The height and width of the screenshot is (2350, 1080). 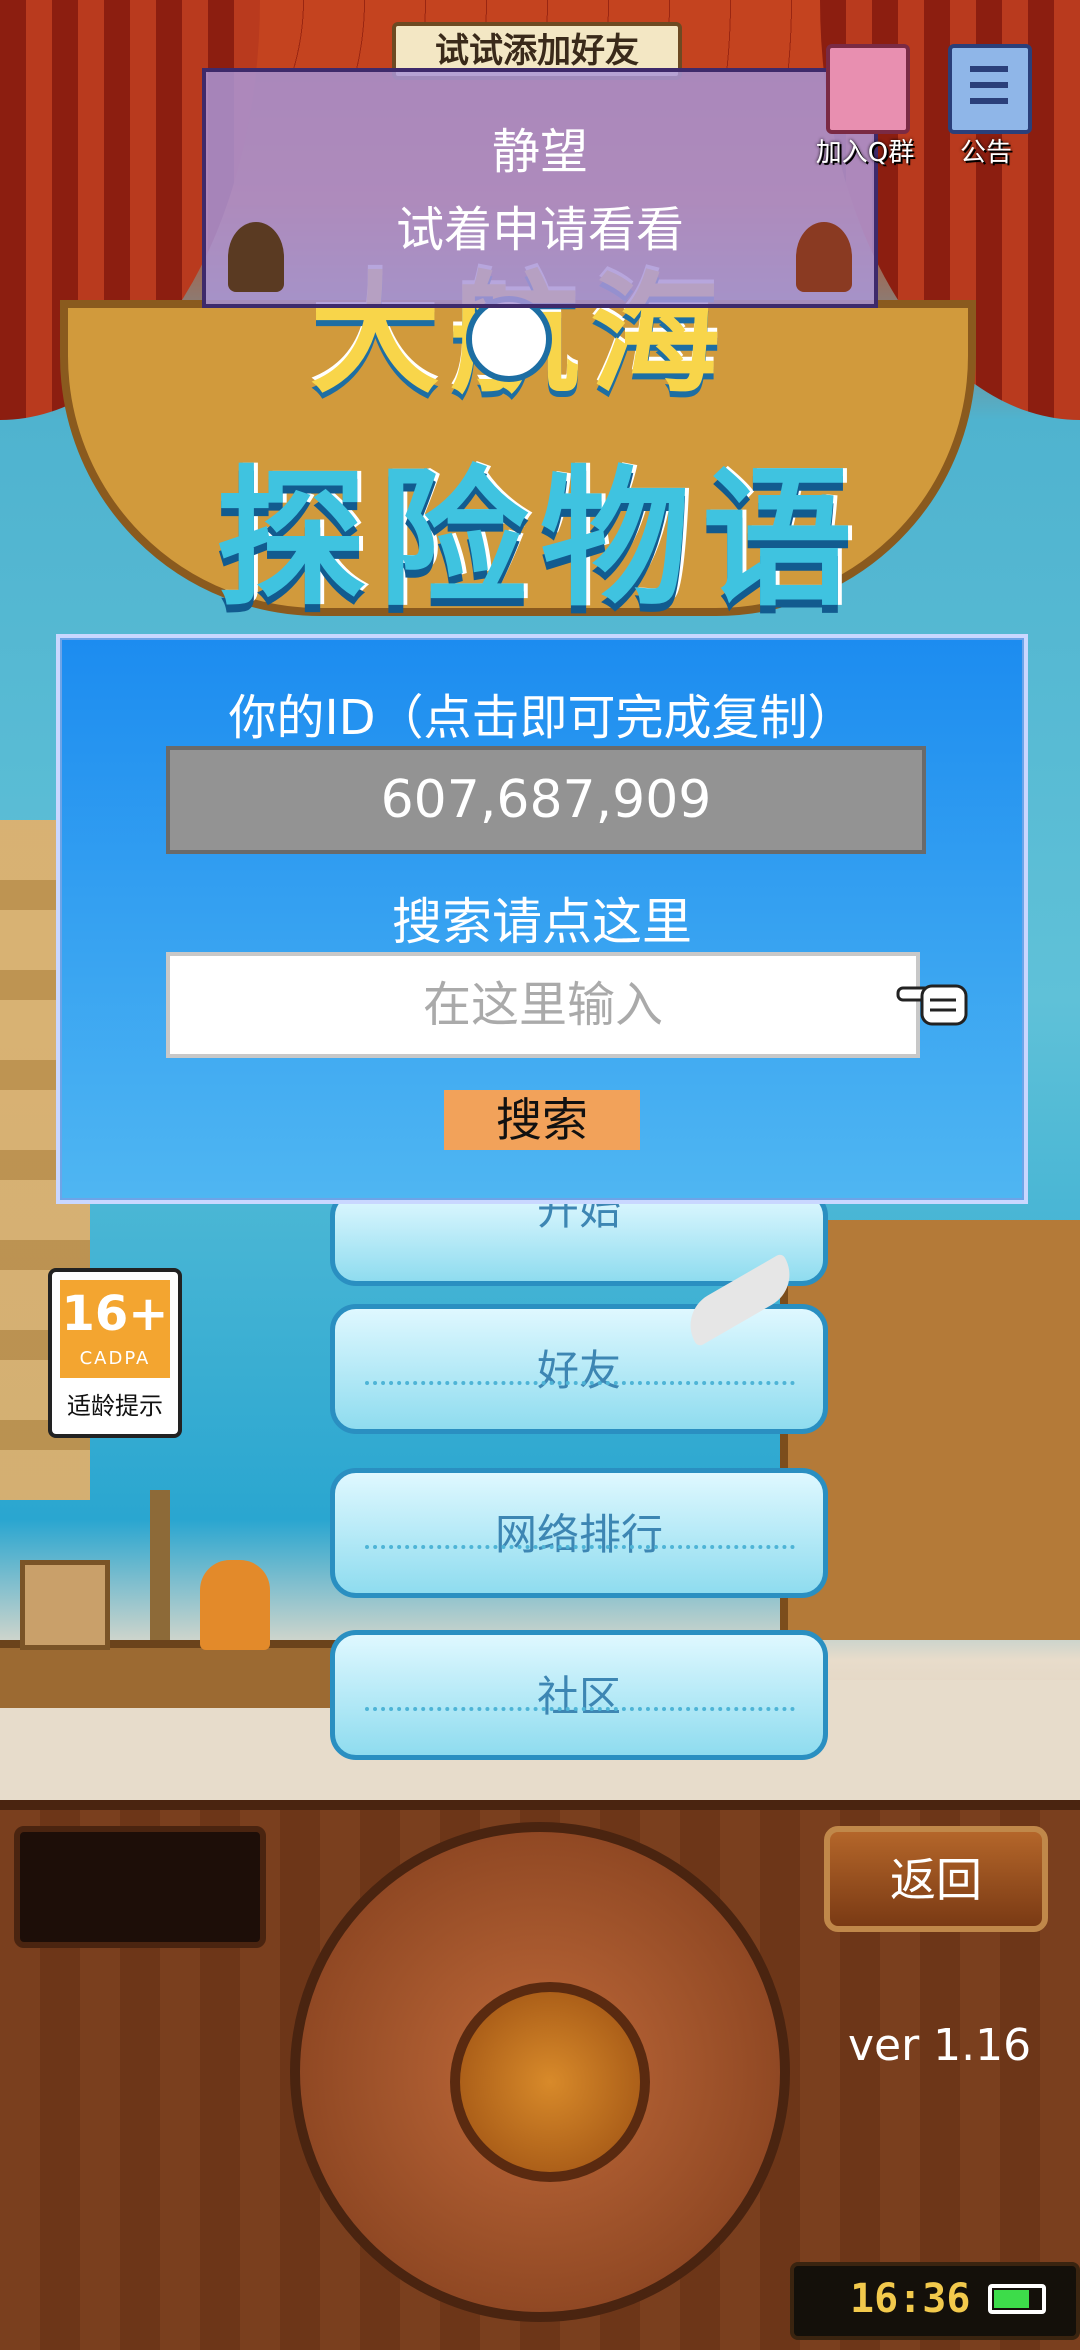 I want to click on menu-button-friends: 好友, so click(x=579, y=1369).